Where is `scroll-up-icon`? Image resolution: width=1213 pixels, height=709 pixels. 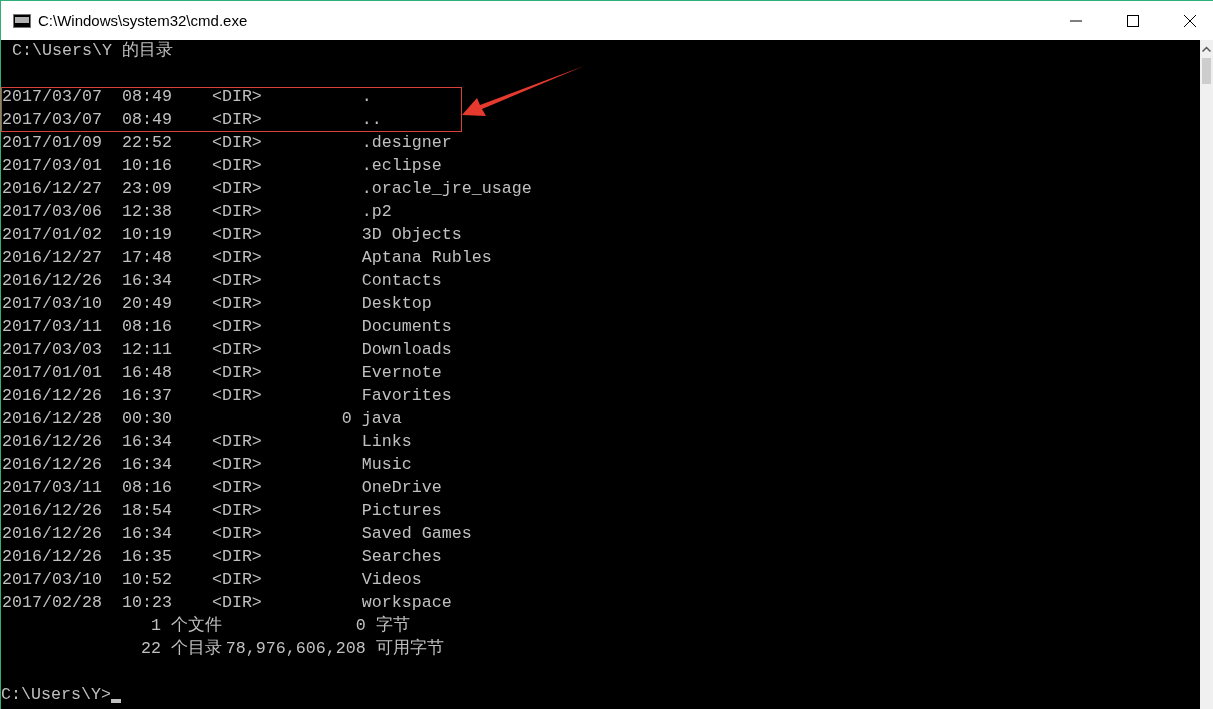 scroll-up-icon is located at coordinates (1206, 49).